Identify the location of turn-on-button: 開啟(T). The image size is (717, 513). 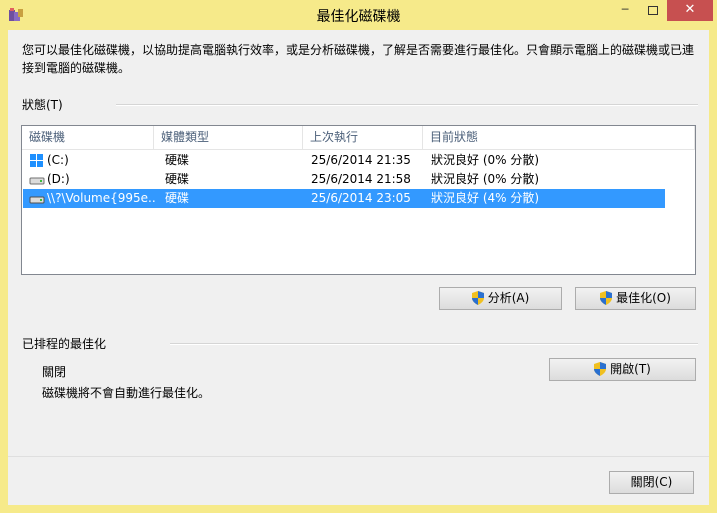
(622, 369).